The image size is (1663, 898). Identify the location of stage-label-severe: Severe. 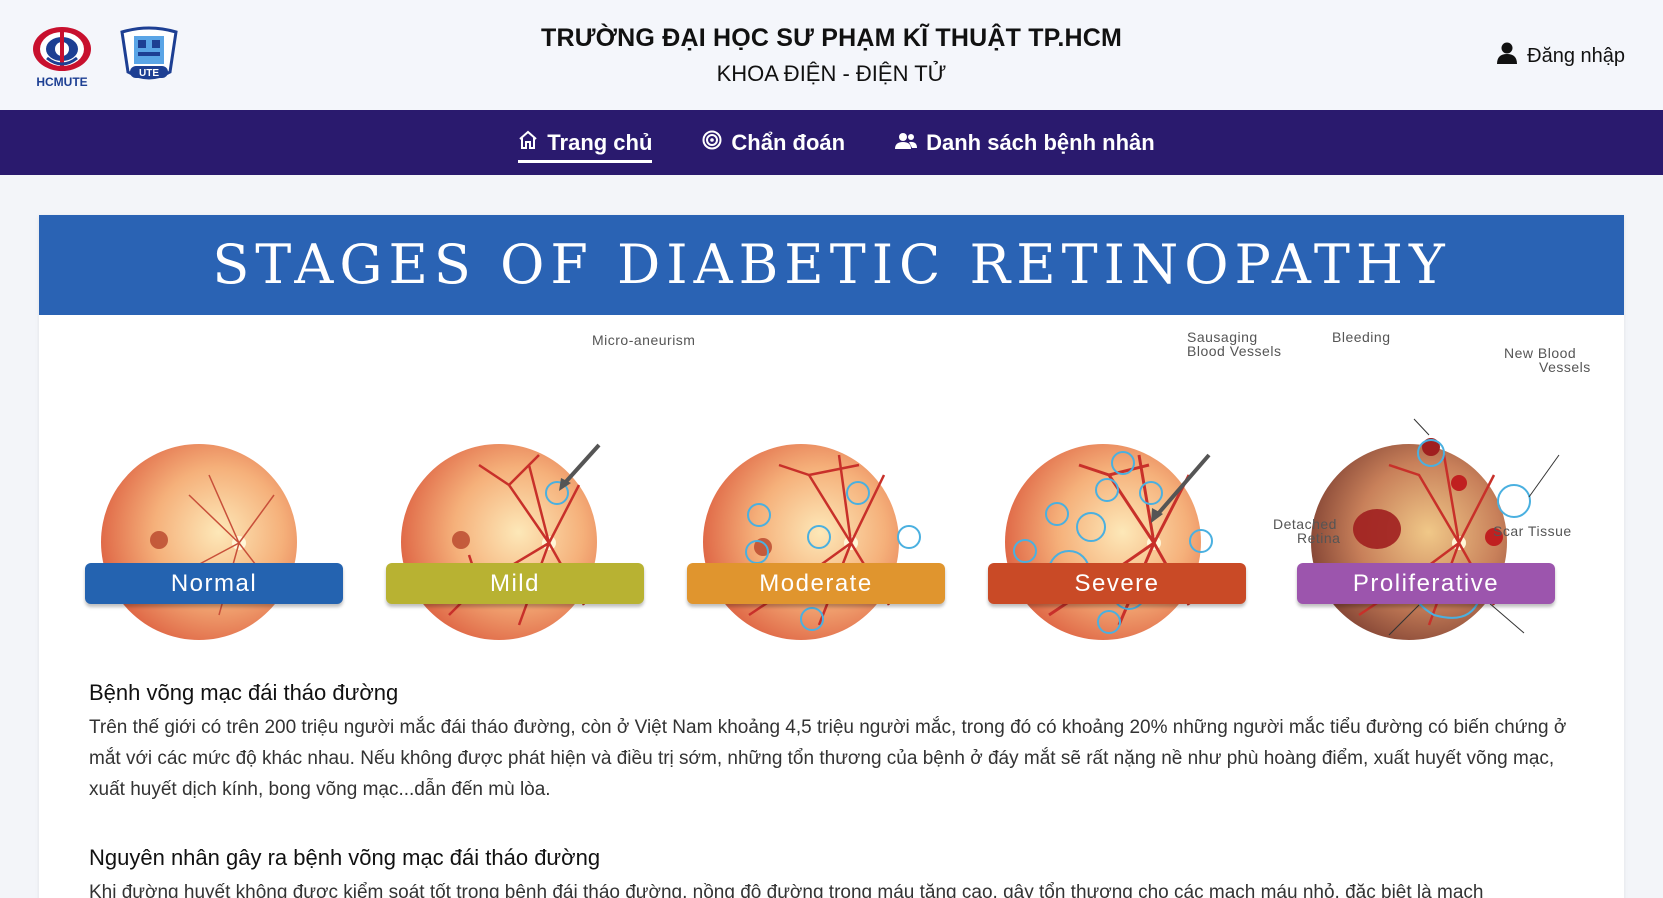
(1117, 583).